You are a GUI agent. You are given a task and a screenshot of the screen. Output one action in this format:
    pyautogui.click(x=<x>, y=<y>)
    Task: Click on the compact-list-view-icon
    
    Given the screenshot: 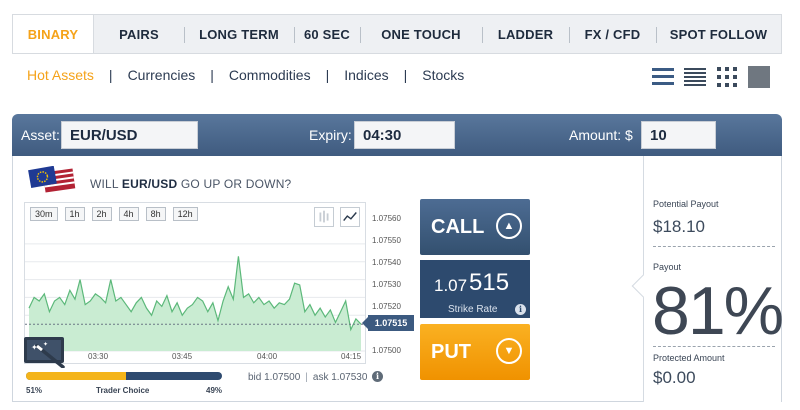 What is the action you would take?
    pyautogui.click(x=695, y=77)
    